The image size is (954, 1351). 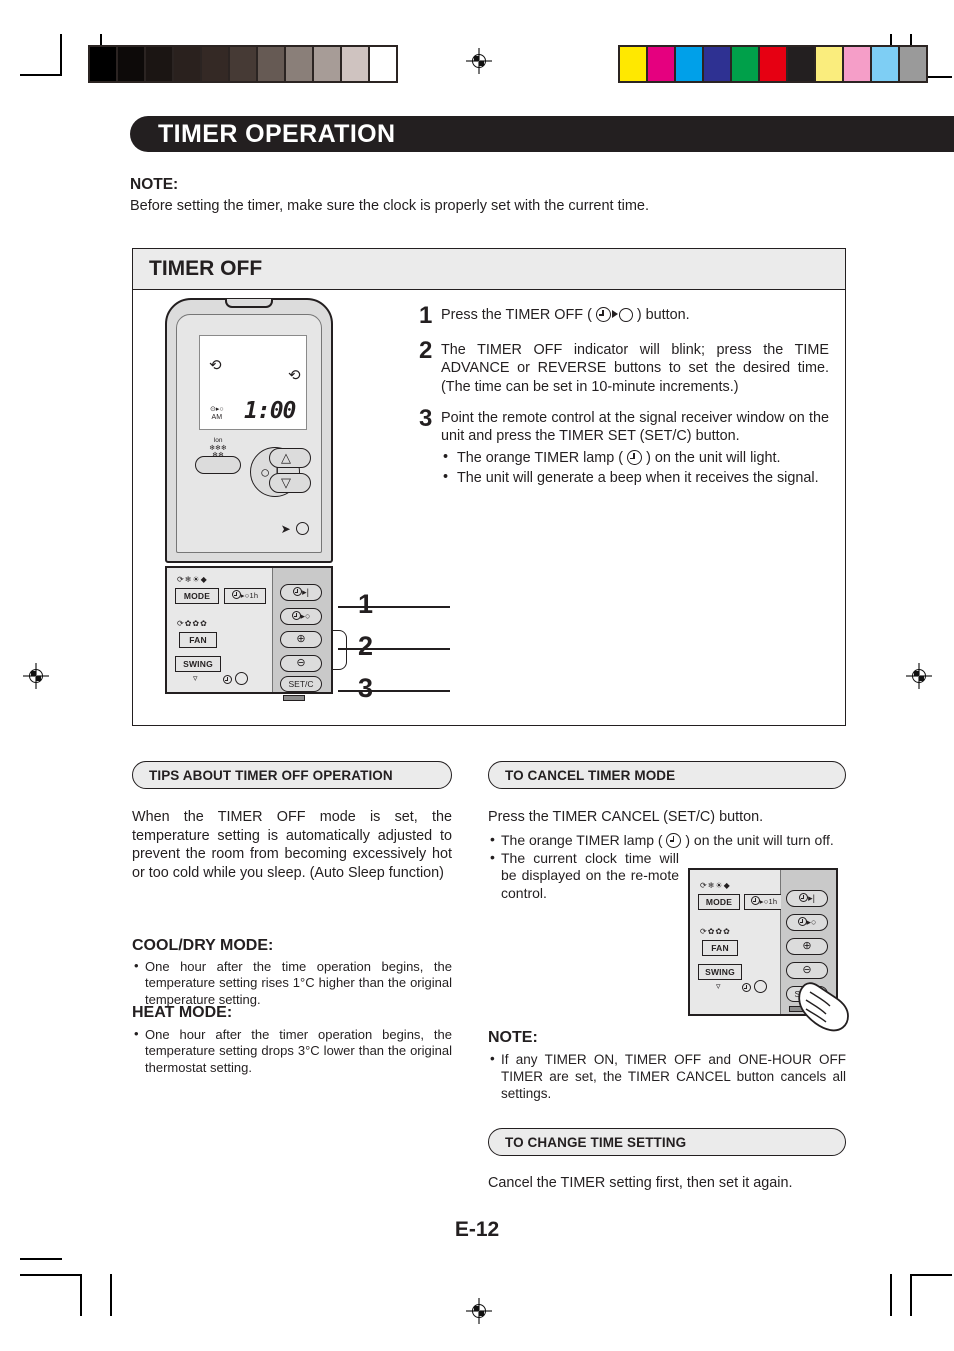 I want to click on step-1: 1 Press the TIMER OFF ( ) button., so click(x=624, y=315).